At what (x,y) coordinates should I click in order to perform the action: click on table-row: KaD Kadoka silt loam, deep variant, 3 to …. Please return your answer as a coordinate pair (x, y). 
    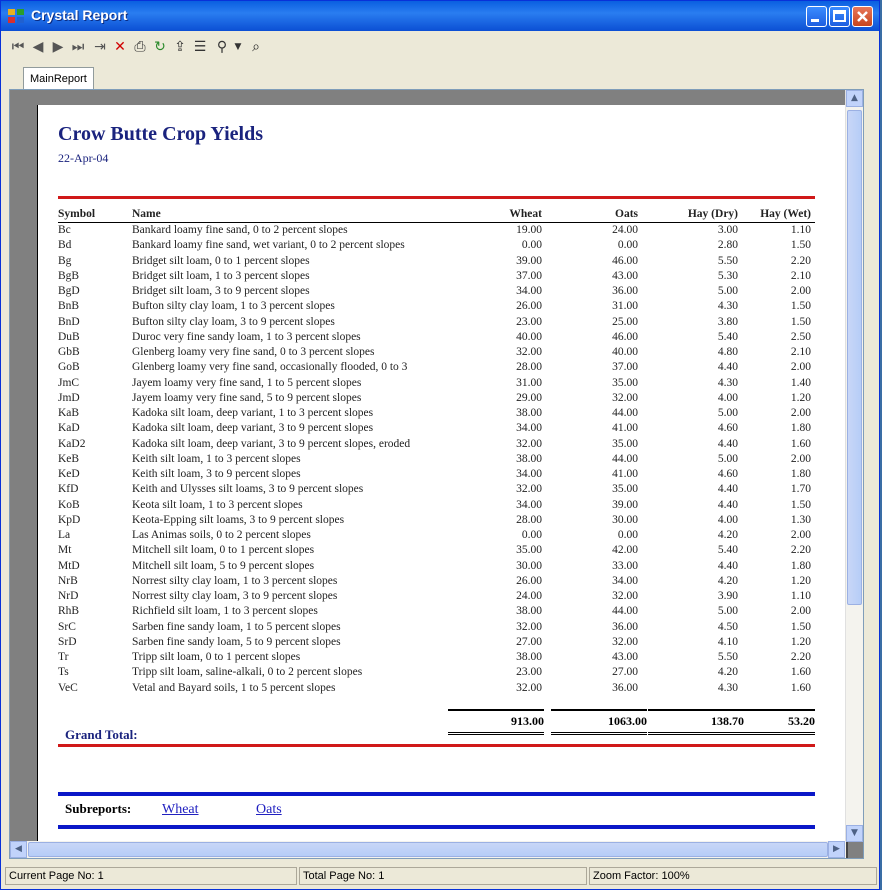
    Looking at the image, I should click on (436, 428).